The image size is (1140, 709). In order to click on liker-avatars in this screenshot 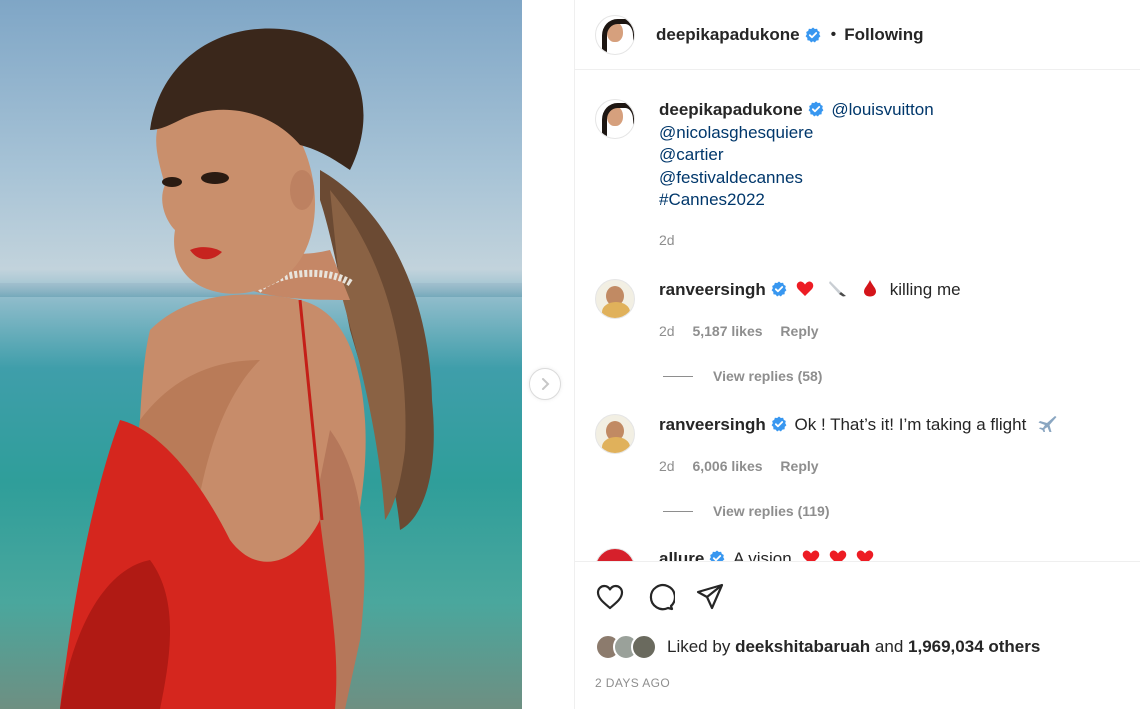, I will do `click(626, 647)`.